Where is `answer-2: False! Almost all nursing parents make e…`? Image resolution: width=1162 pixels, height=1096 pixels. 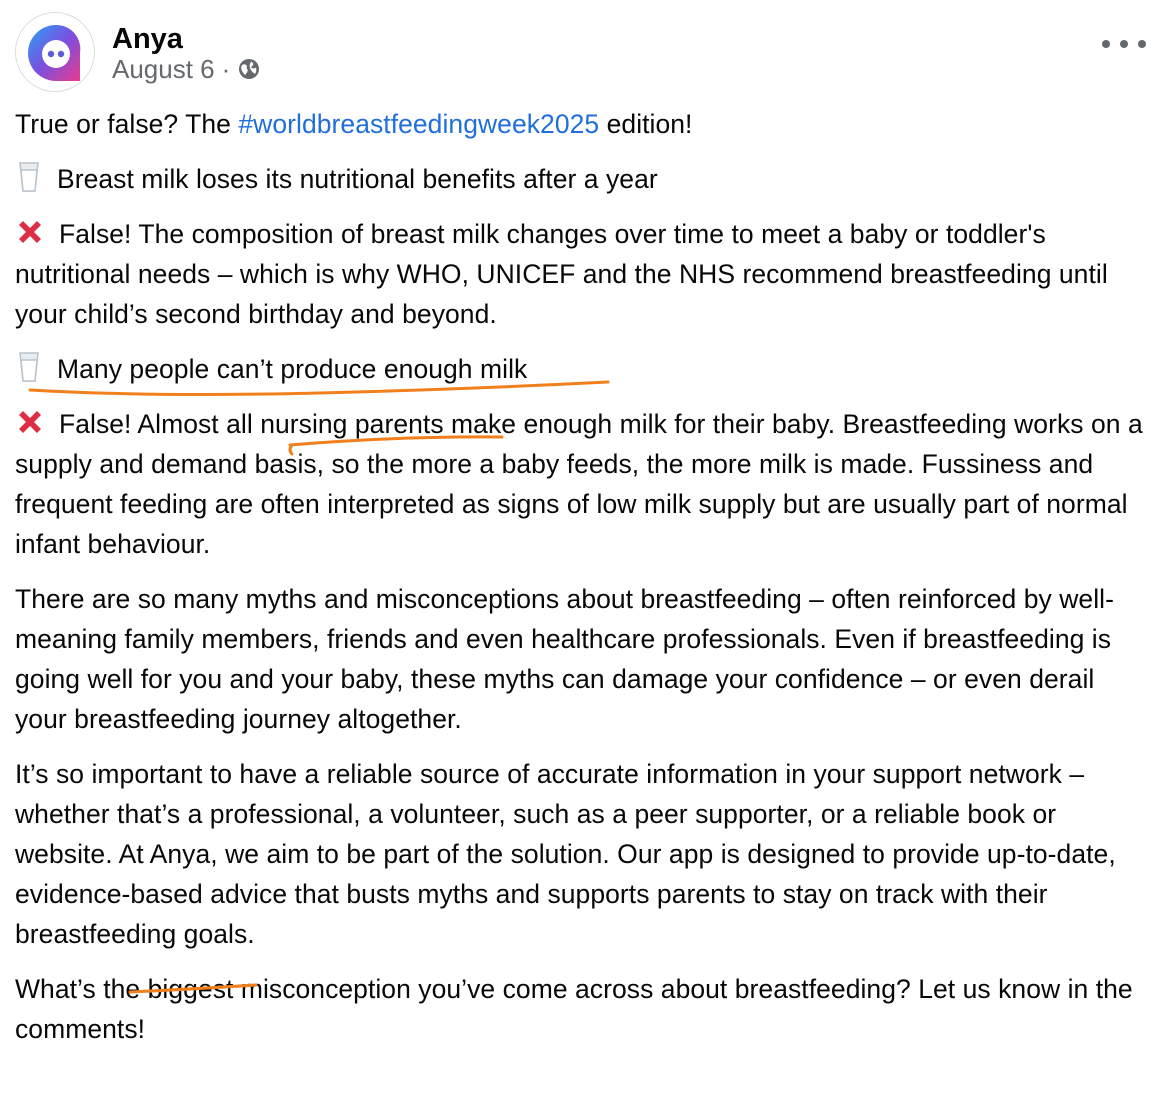
answer-2: False! Almost all nursing parents make e… is located at coordinates (582, 484).